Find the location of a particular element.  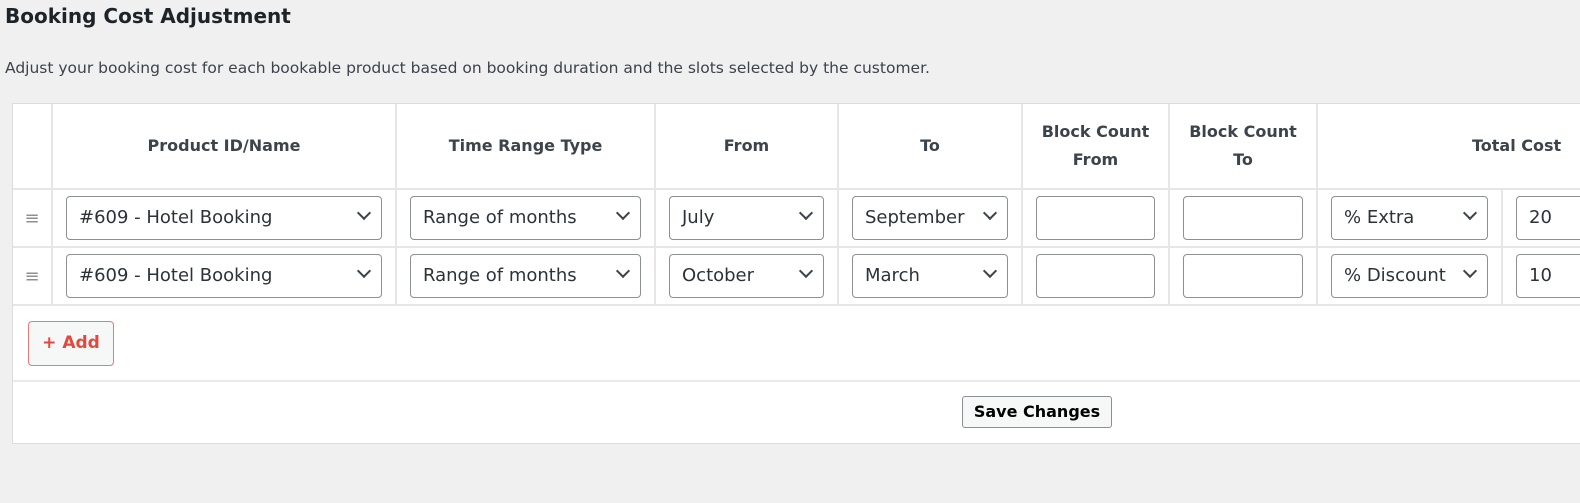

cost-type-select: % Discount is located at coordinates (1409, 276).